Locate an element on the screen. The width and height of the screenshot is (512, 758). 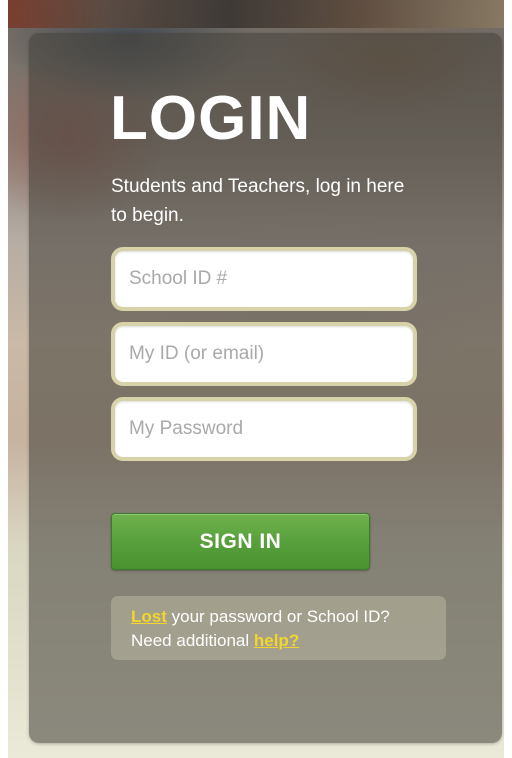
school-id-input is located at coordinates (264, 279).